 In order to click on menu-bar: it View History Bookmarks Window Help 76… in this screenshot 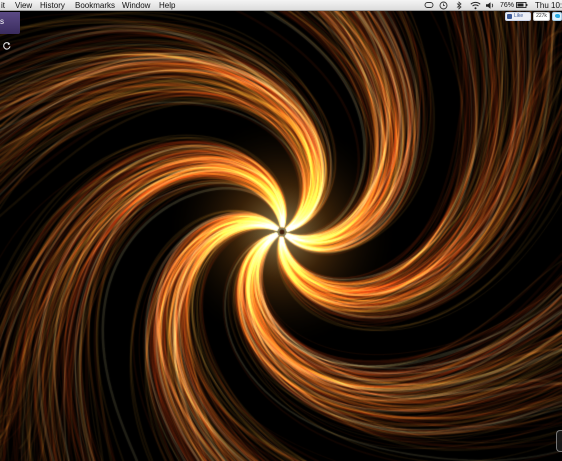, I will do `click(281, 5)`.